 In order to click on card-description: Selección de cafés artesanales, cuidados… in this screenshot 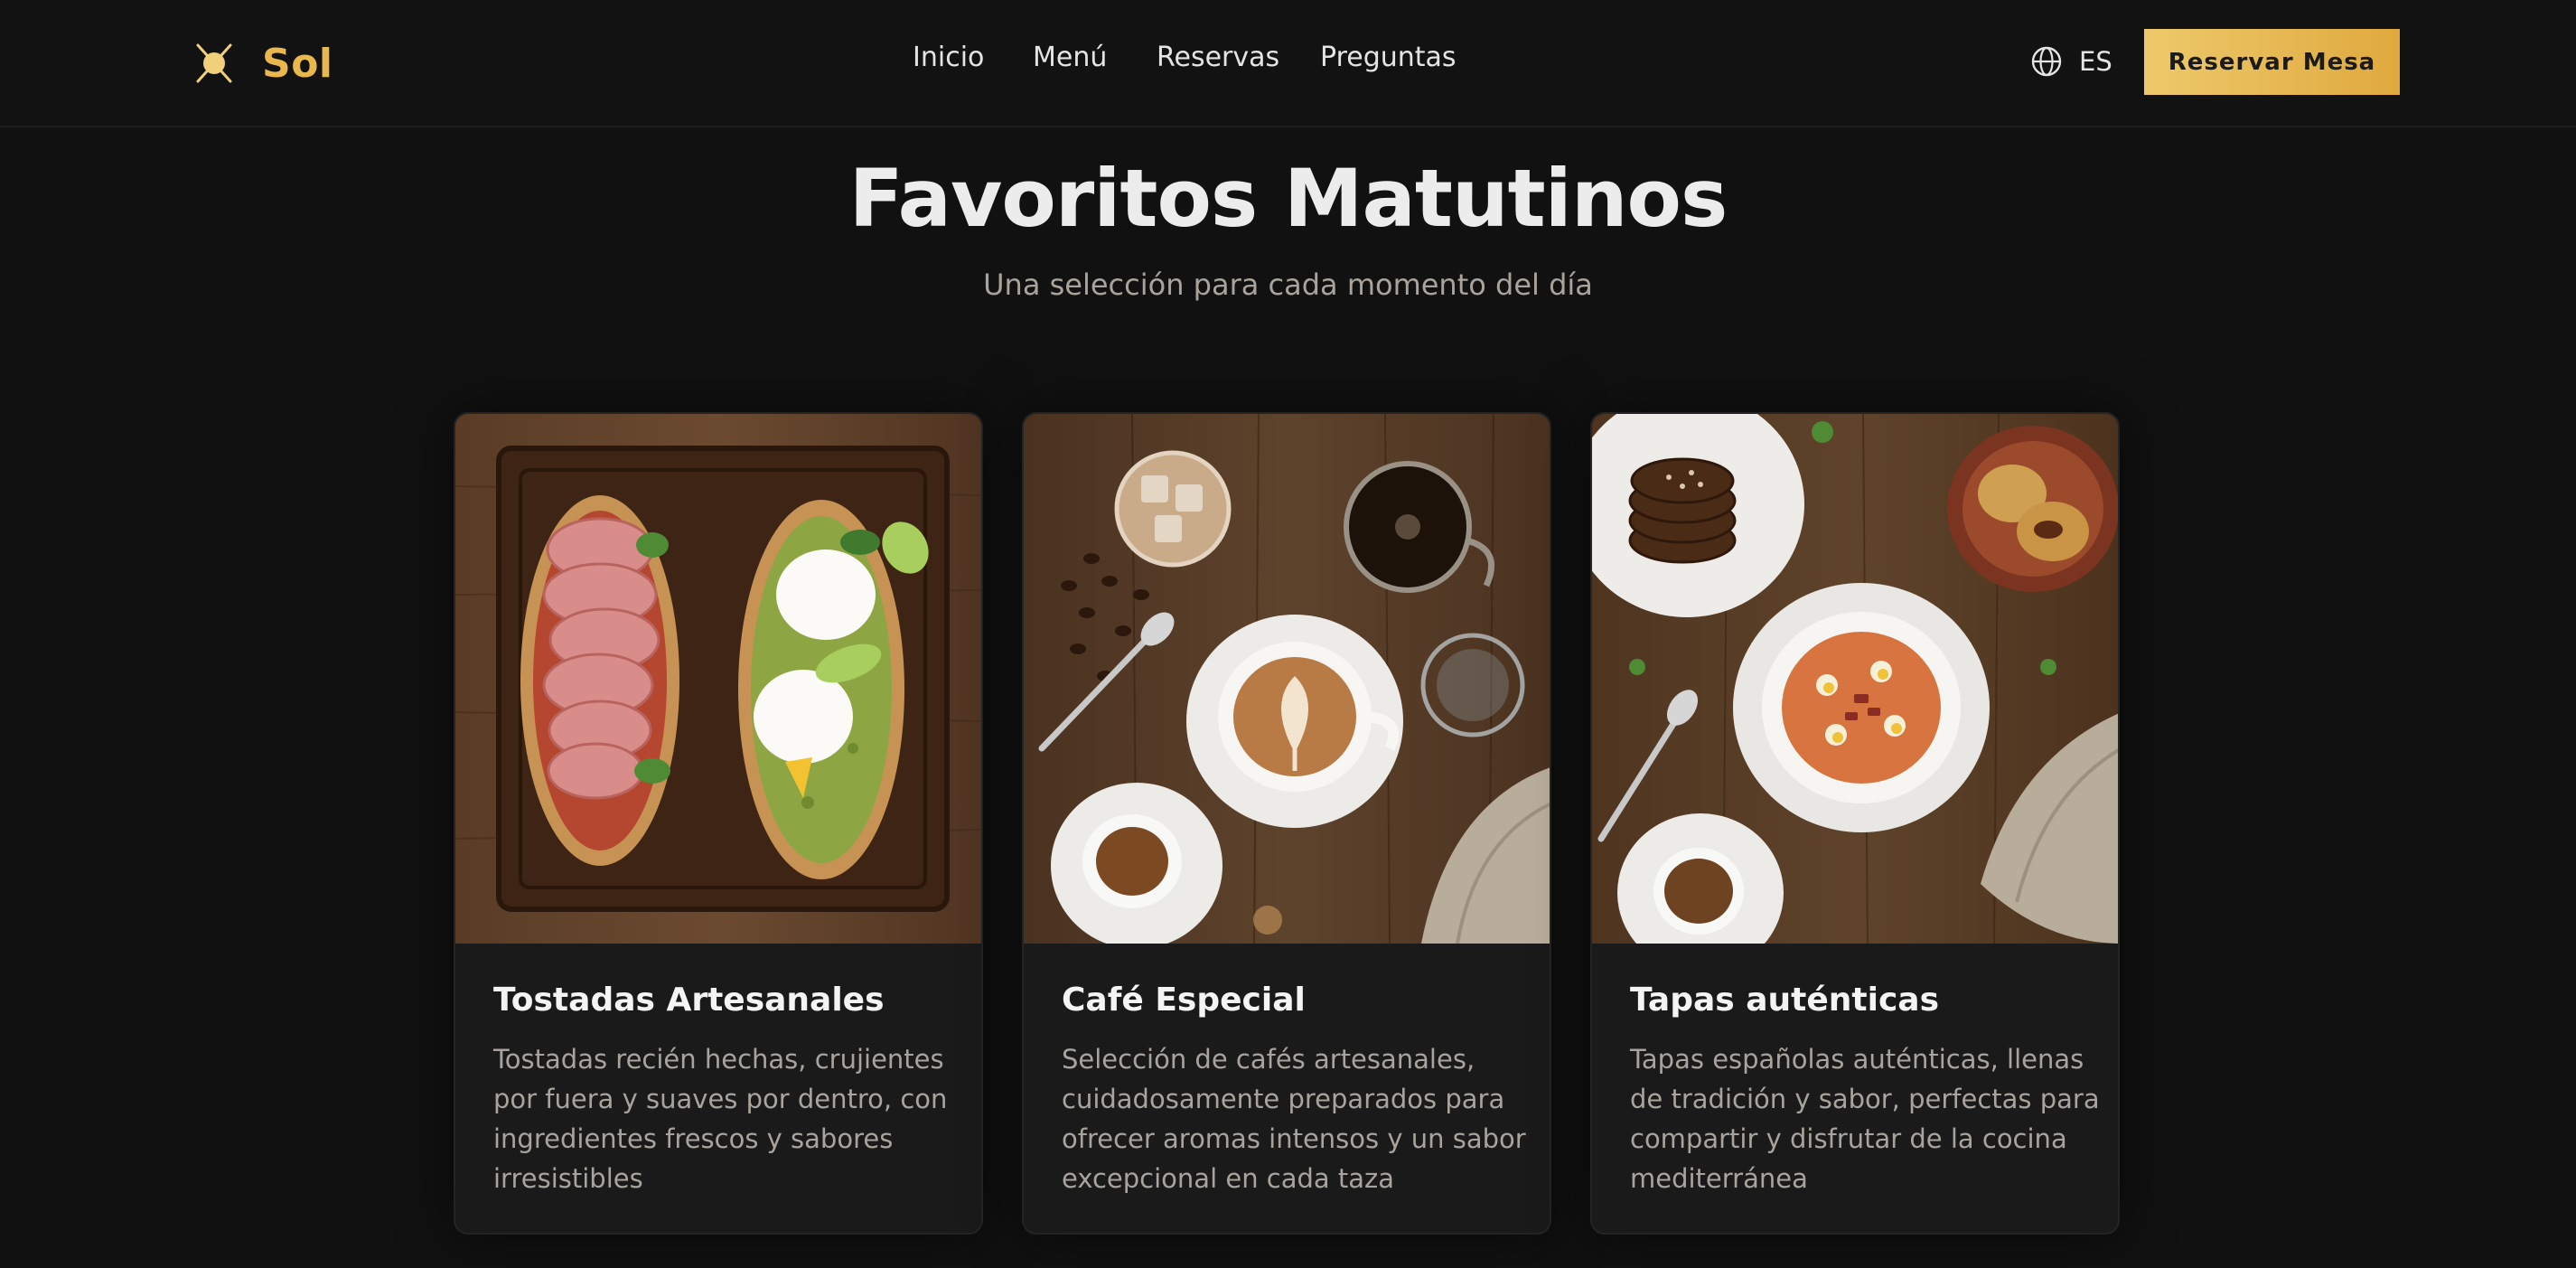, I will do `click(1294, 1119)`.